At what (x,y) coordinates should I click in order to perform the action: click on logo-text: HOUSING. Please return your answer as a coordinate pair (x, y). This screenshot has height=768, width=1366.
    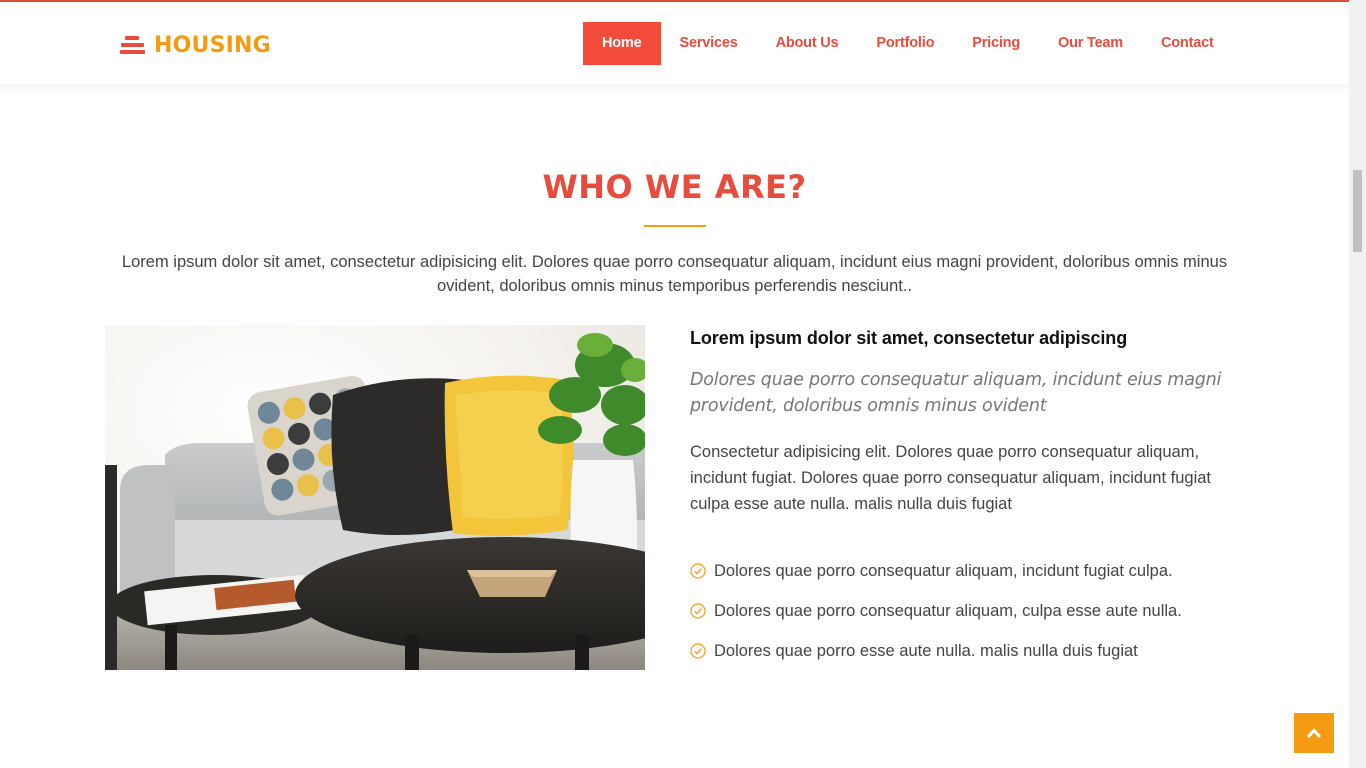
    Looking at the image, I should click on (212, 45).